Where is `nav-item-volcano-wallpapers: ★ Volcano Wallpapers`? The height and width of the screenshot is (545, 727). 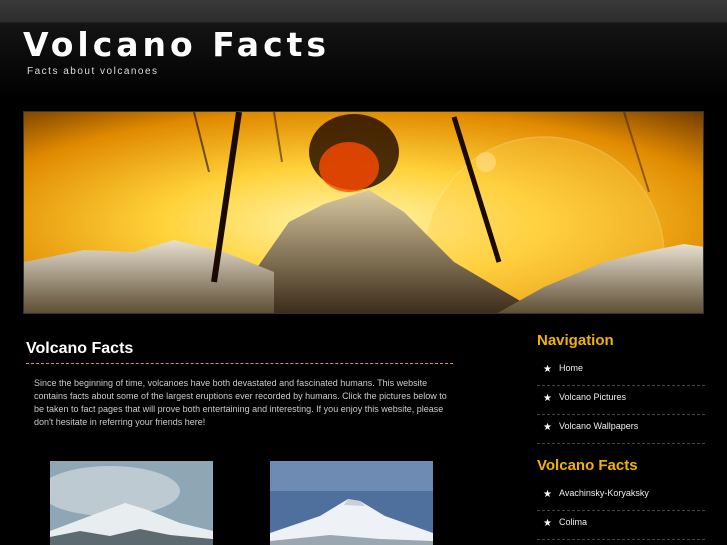
nav-item-volcano-wallpapers: ★ Volcano Wallpapers is located at coordinates (621, 429).